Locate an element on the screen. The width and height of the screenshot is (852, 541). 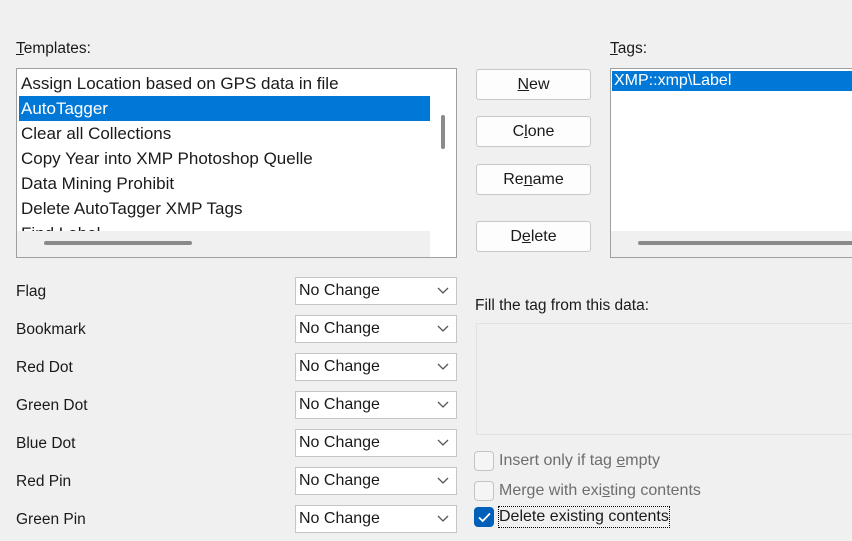
list-item: Clear all Collections is located at coordinates (224, 133).